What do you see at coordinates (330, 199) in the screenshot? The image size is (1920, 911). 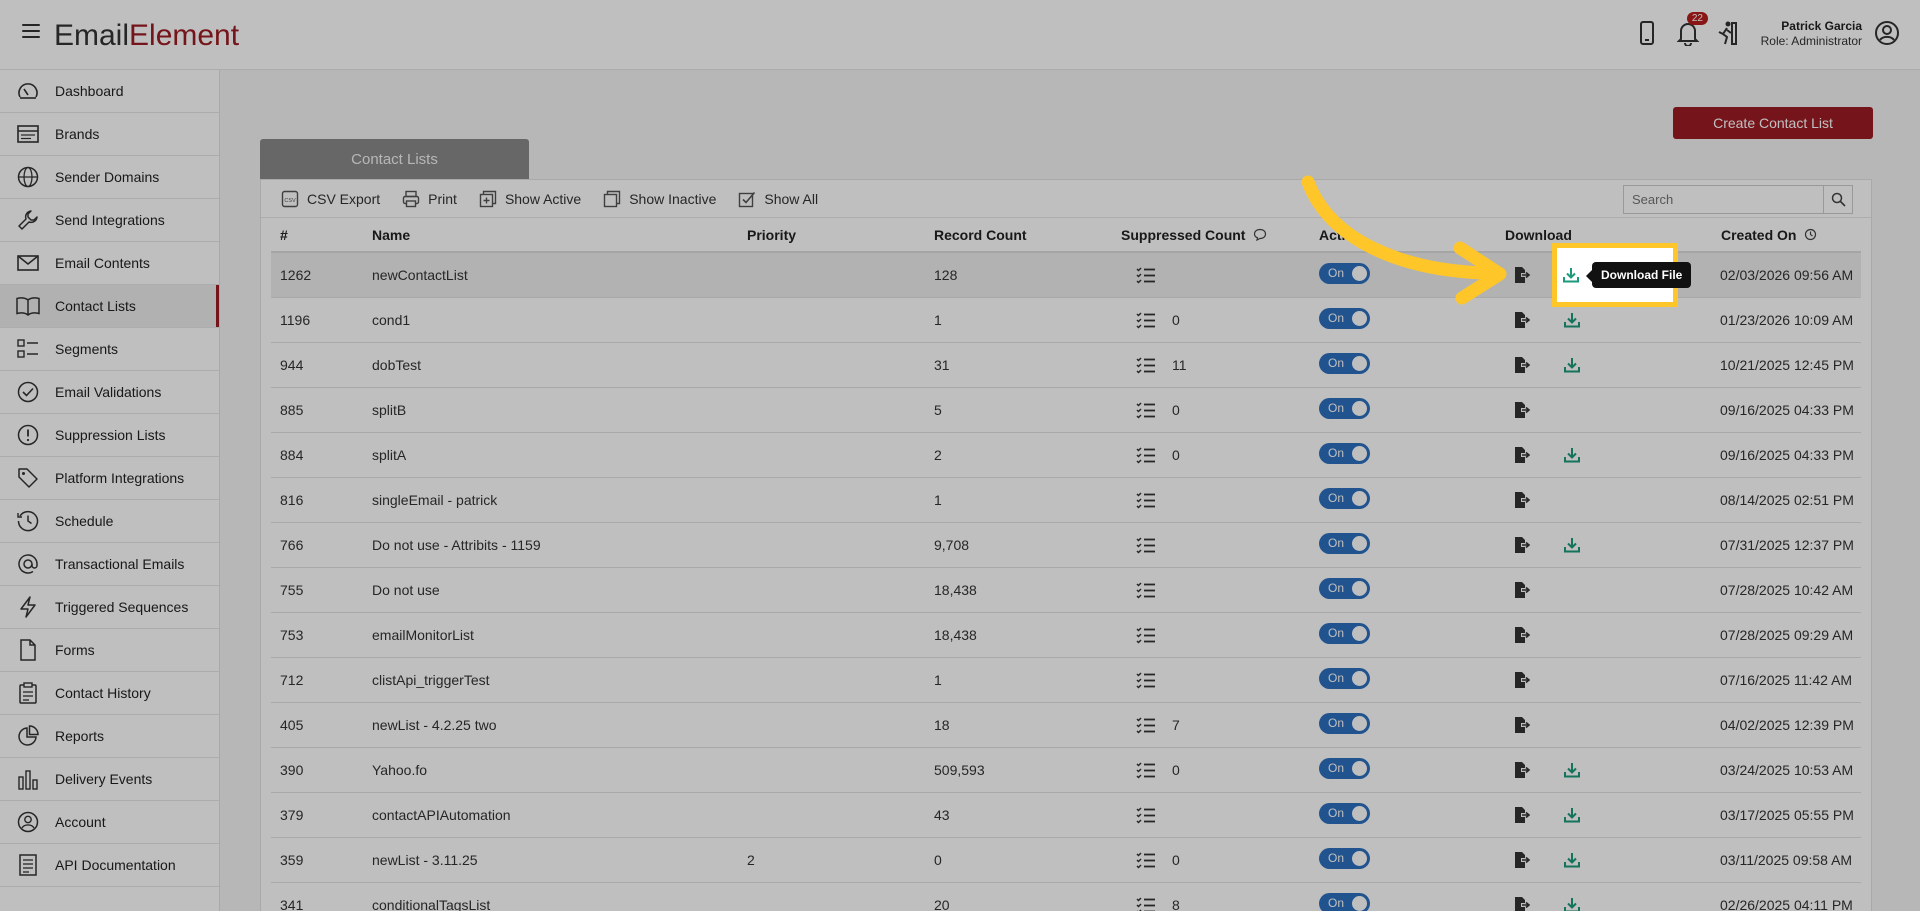 I see `csv-export-button: CSV CSV Export` at bounding box center [330, 199].